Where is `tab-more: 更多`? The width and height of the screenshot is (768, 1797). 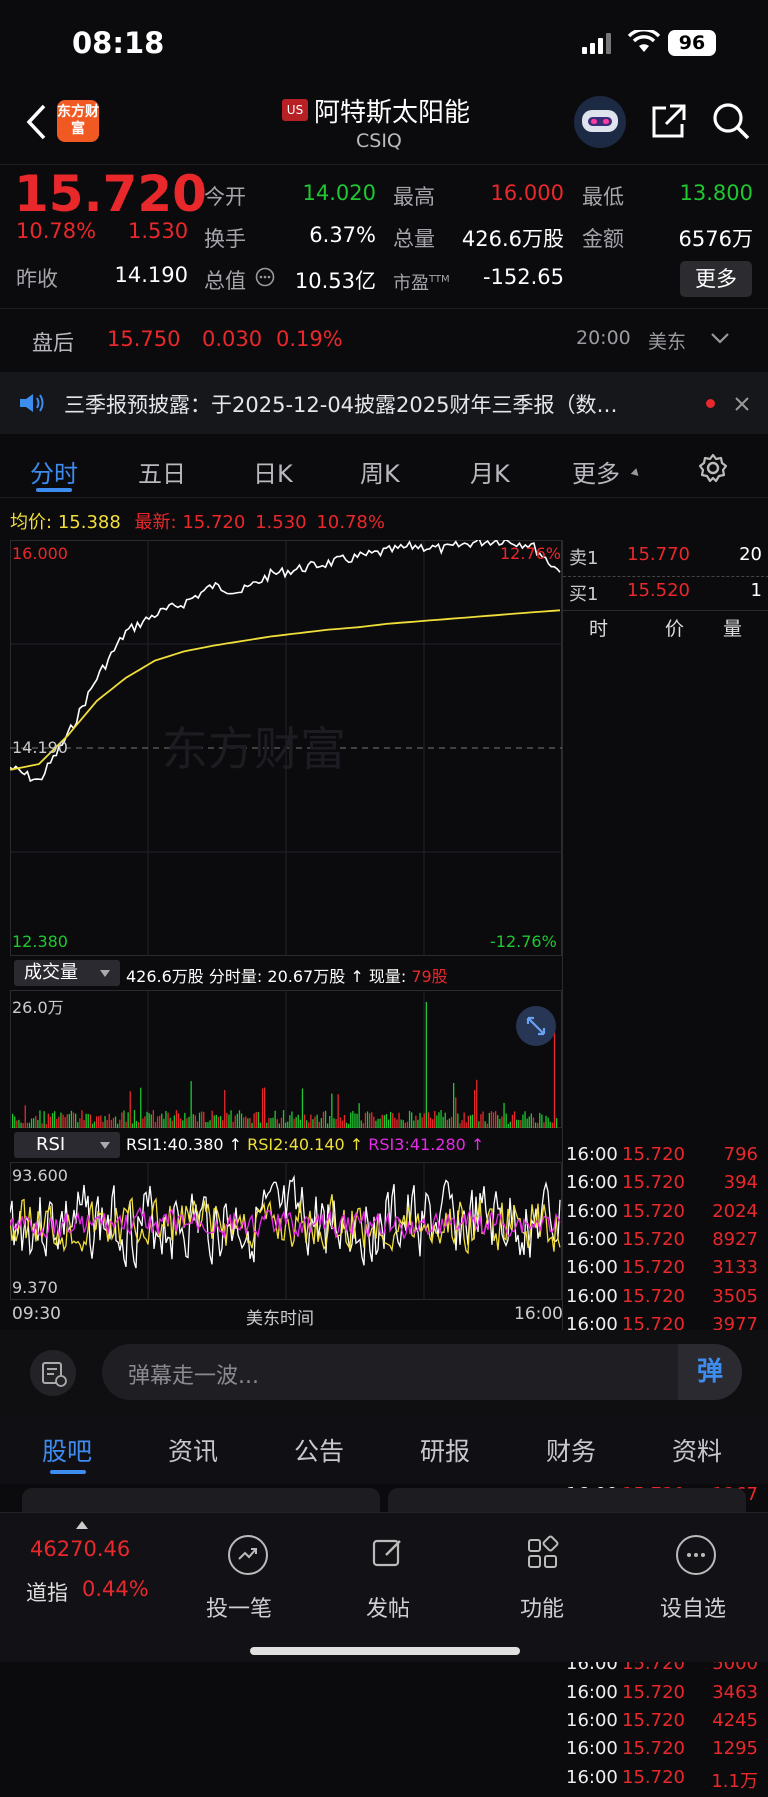 tab-more: 更多 is located at coordinates (596, 471).